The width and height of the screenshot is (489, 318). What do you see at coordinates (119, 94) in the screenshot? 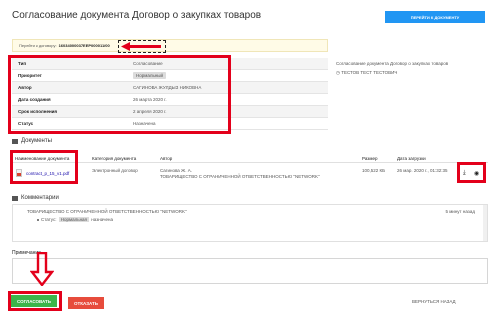
I see `details-highlight-frame` at bounding box center [119, 94].